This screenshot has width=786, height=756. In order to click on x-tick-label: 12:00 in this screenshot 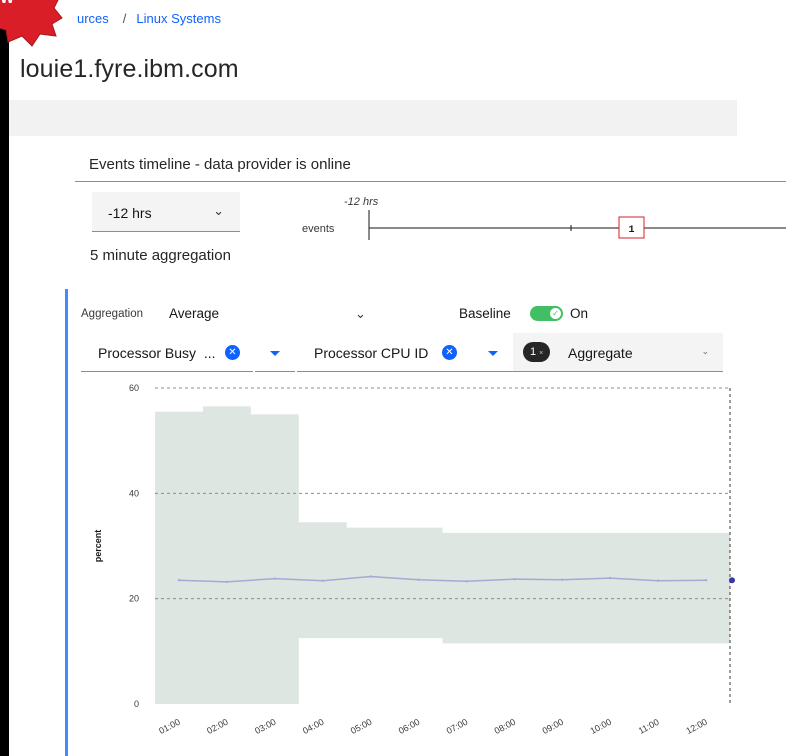, I will do `click(696, 726)`.